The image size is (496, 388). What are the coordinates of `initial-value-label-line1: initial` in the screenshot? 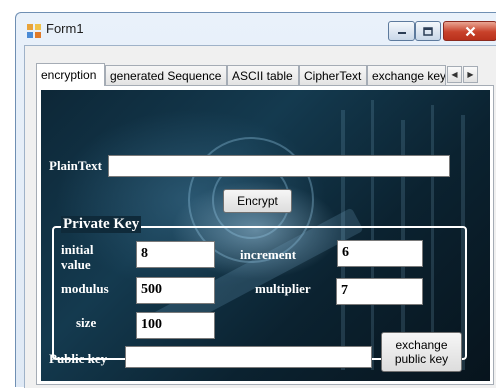 It's located at (77, 249).